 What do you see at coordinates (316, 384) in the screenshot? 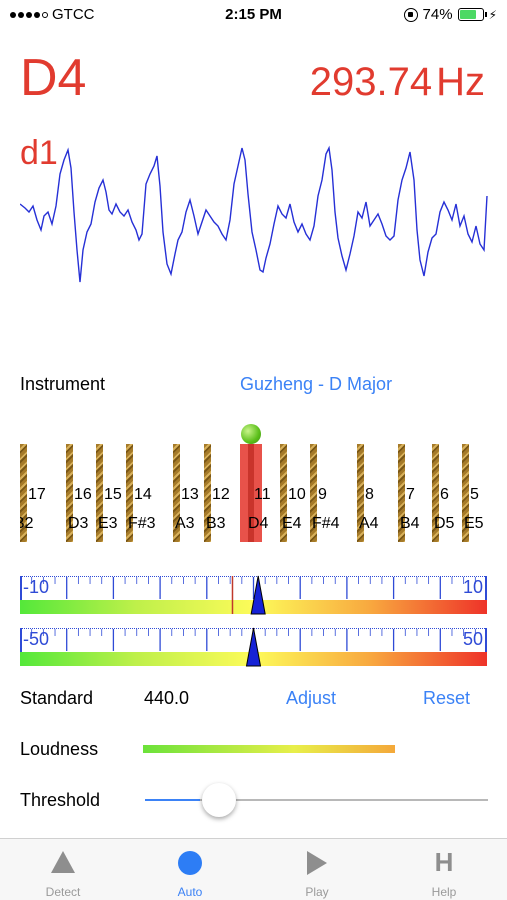
I see `instrument-selector: Guzheng - D Major` at bounding box center [316, 384].